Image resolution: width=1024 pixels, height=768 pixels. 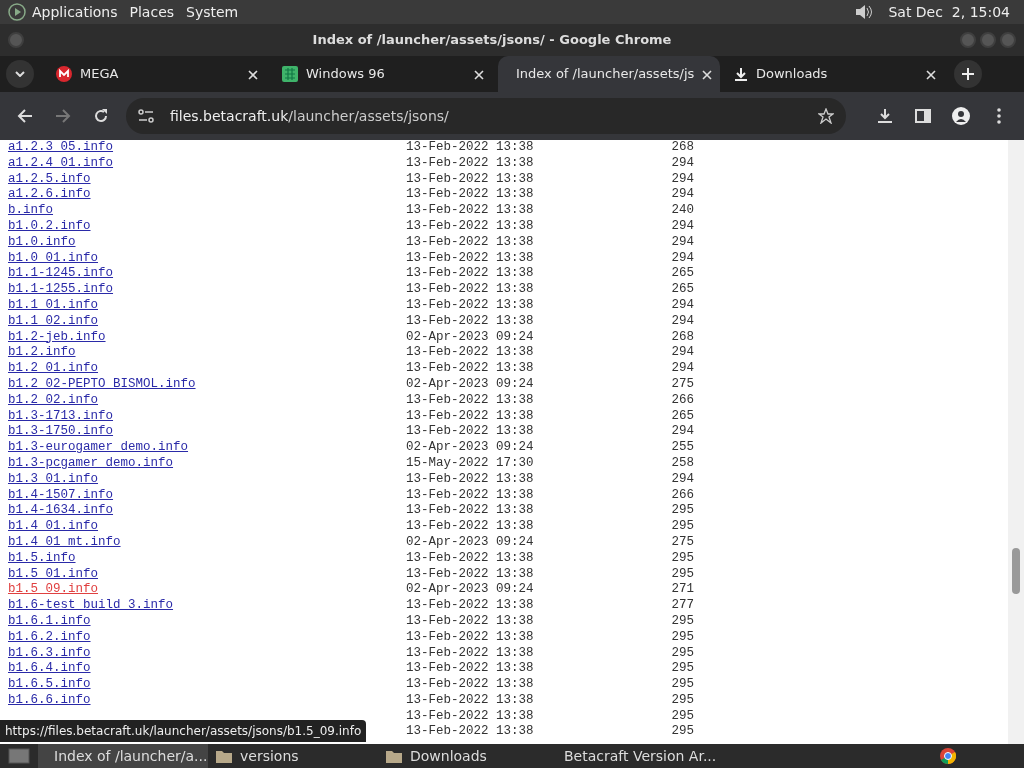 What do you see at coordinates (64, 541) in the screenshot?
I see `file-link: b1.4_01_mt.info` at bounding box center [64, 541].